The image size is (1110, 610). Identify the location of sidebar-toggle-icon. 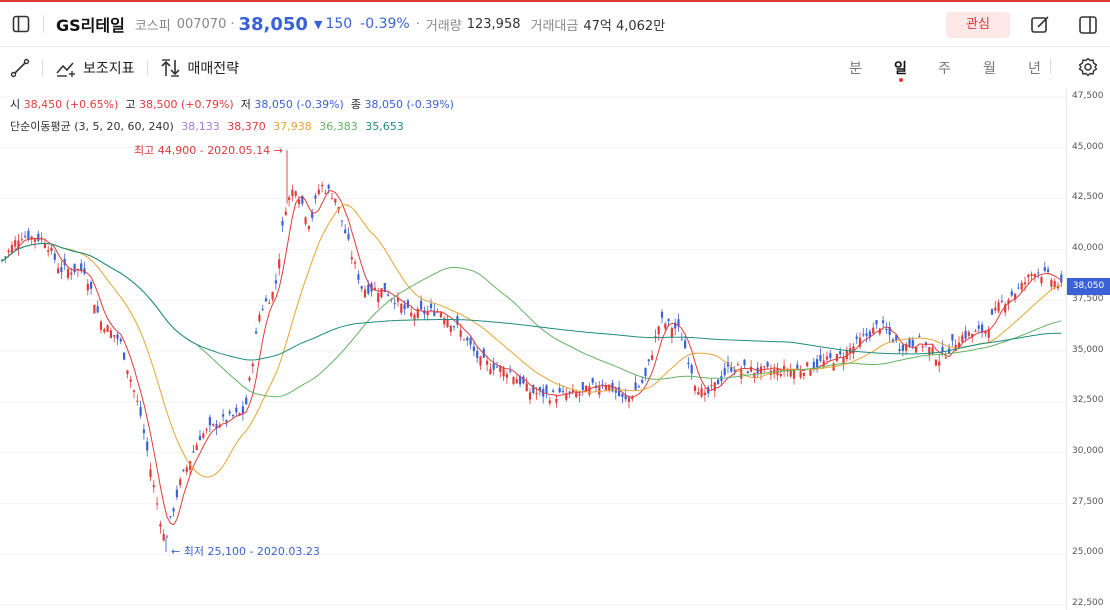
(21, 24).